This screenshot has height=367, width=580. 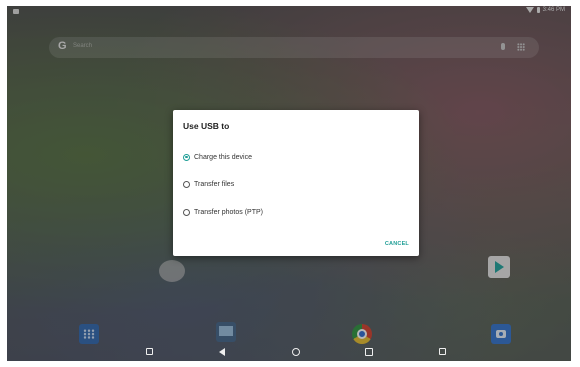 I want to click on option-transfer-files: Transfer files, so click(x=208, y=184).